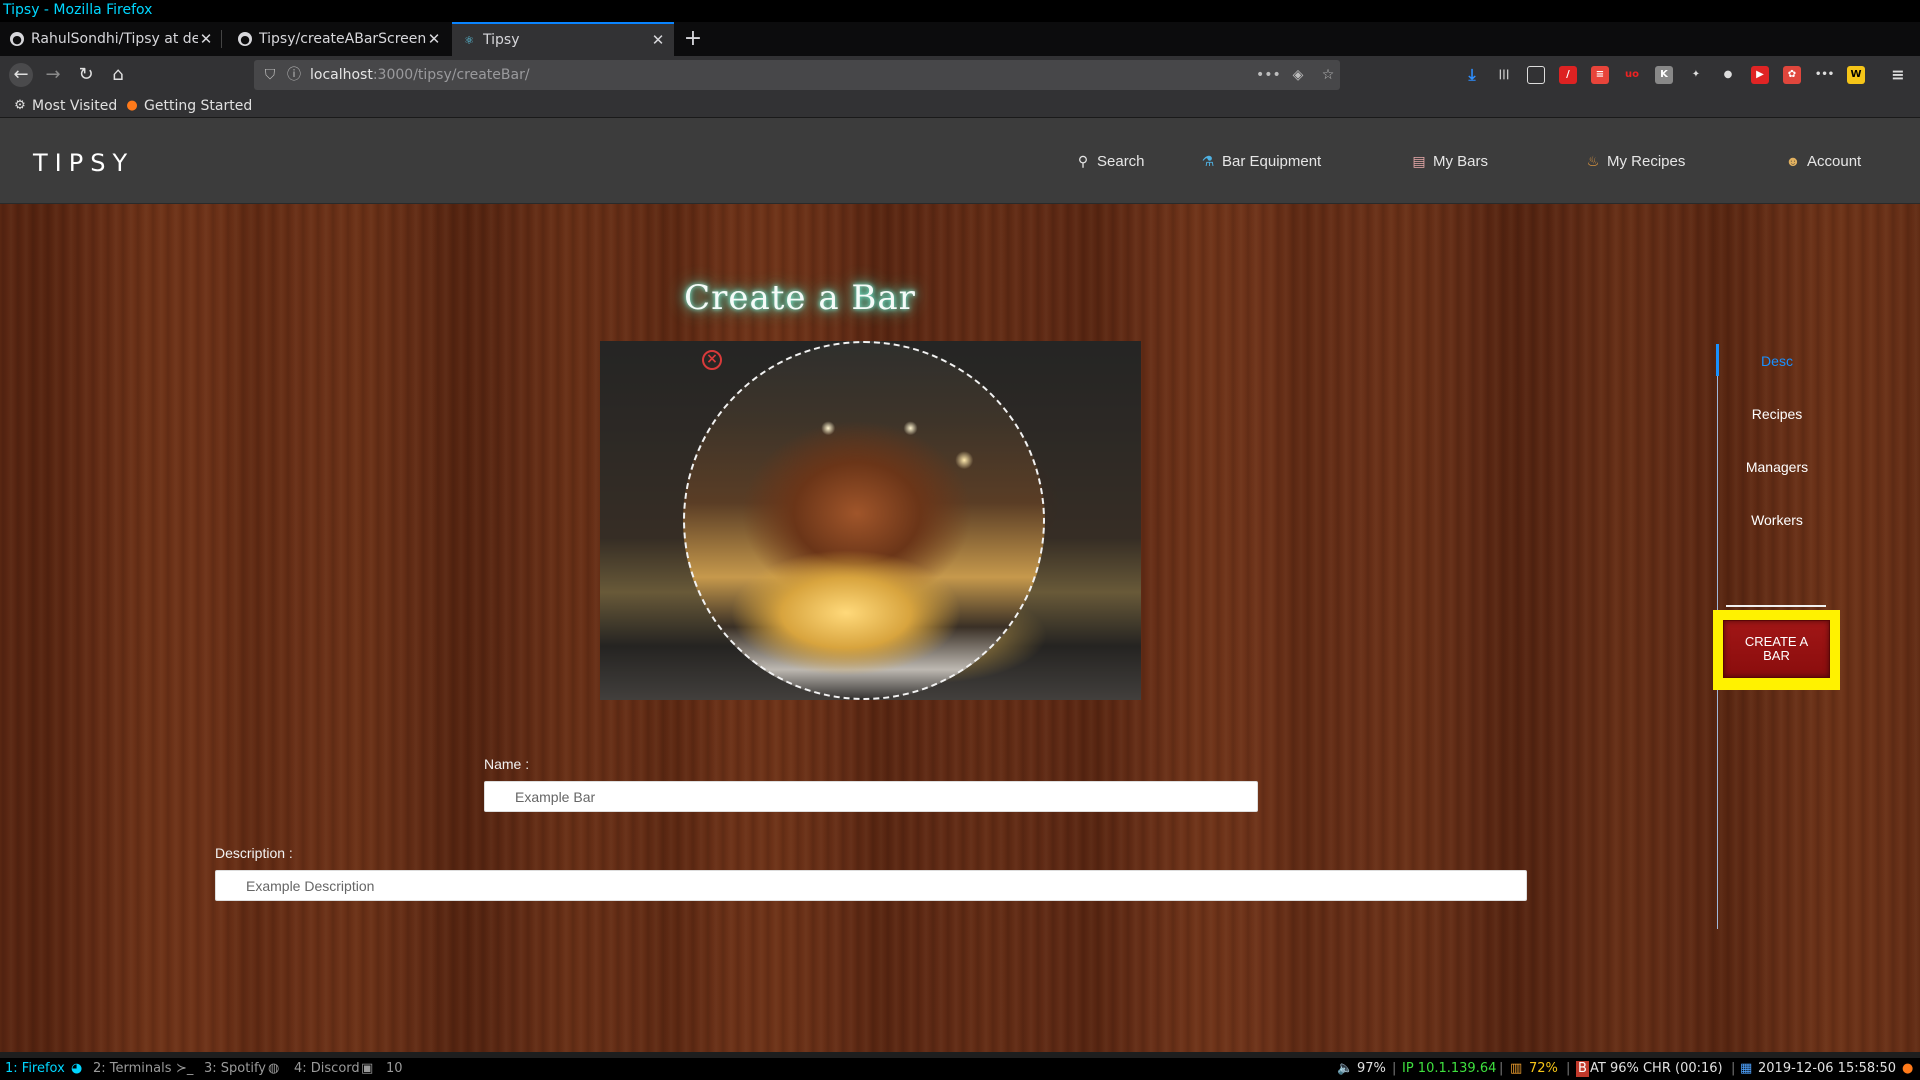 This screenshot has width=1920, height=1080. Describe the element at coordinates (1898, 75) in the screenshot. I see `menu-icon: ≡` at that location.